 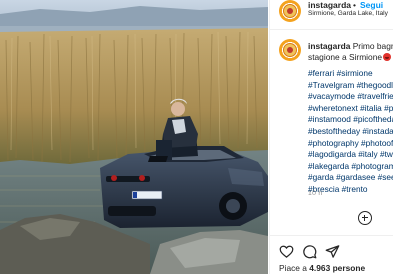 What do you see at coordinates (309, 251) in the screenshot?
I see `comment-bubble-icon` at bounding box center [309, 251].